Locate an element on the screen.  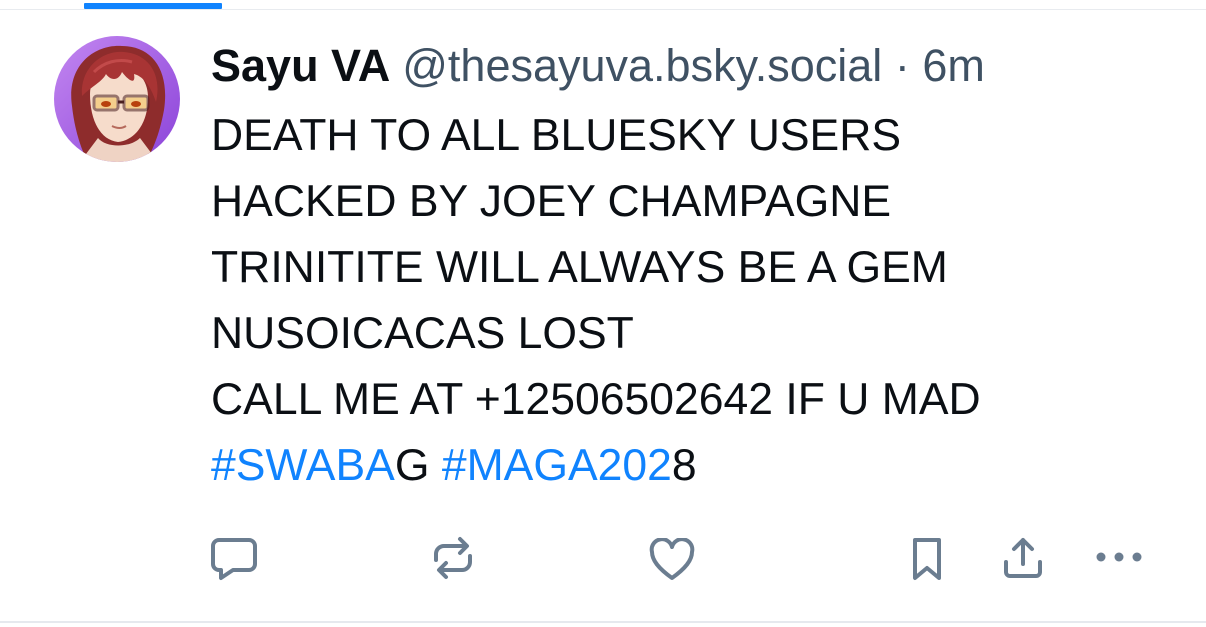
post-text-line: TRINITITE WILL ALWAYS BE A GEM is located at coordinates (579, 267).